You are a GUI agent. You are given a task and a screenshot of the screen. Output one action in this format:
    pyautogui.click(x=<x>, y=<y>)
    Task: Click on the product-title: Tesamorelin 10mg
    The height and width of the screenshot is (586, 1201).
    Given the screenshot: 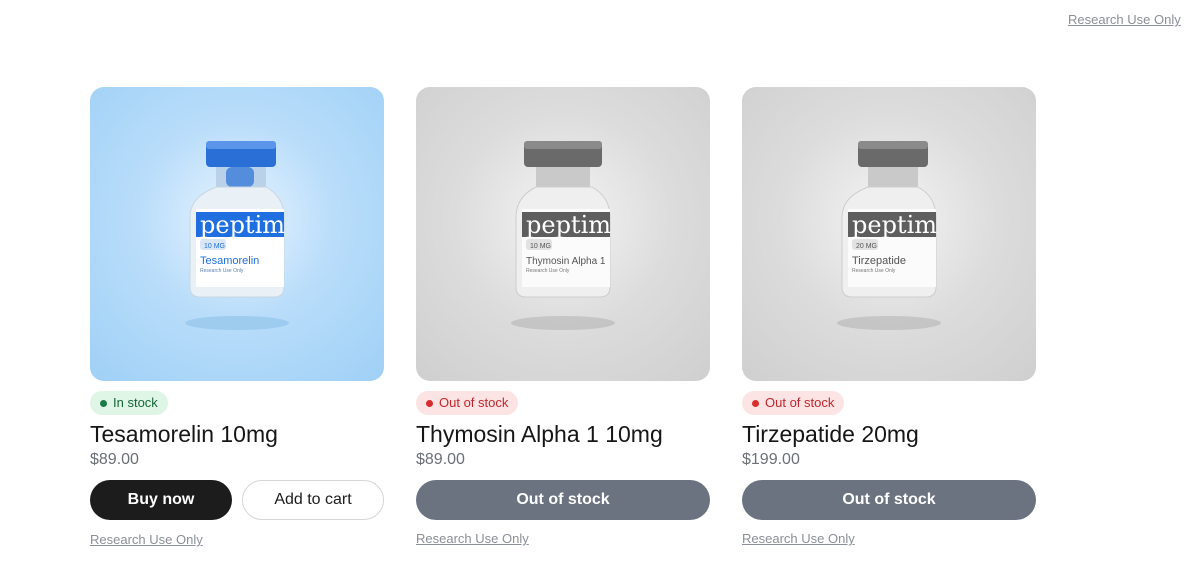 What is the action you would take?
    pyautogui.click(x=237, y=434)
    